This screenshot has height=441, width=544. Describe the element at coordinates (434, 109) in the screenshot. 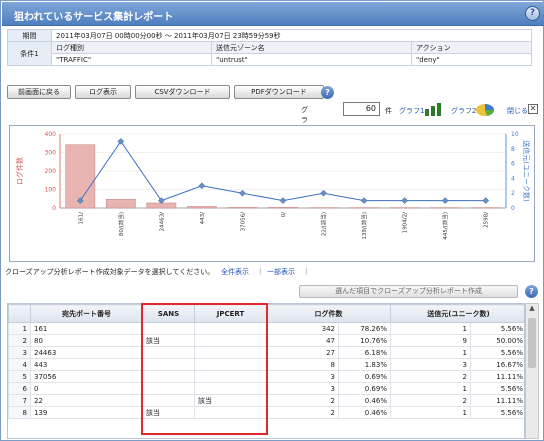

I see `bar-chart-icon` at that location.